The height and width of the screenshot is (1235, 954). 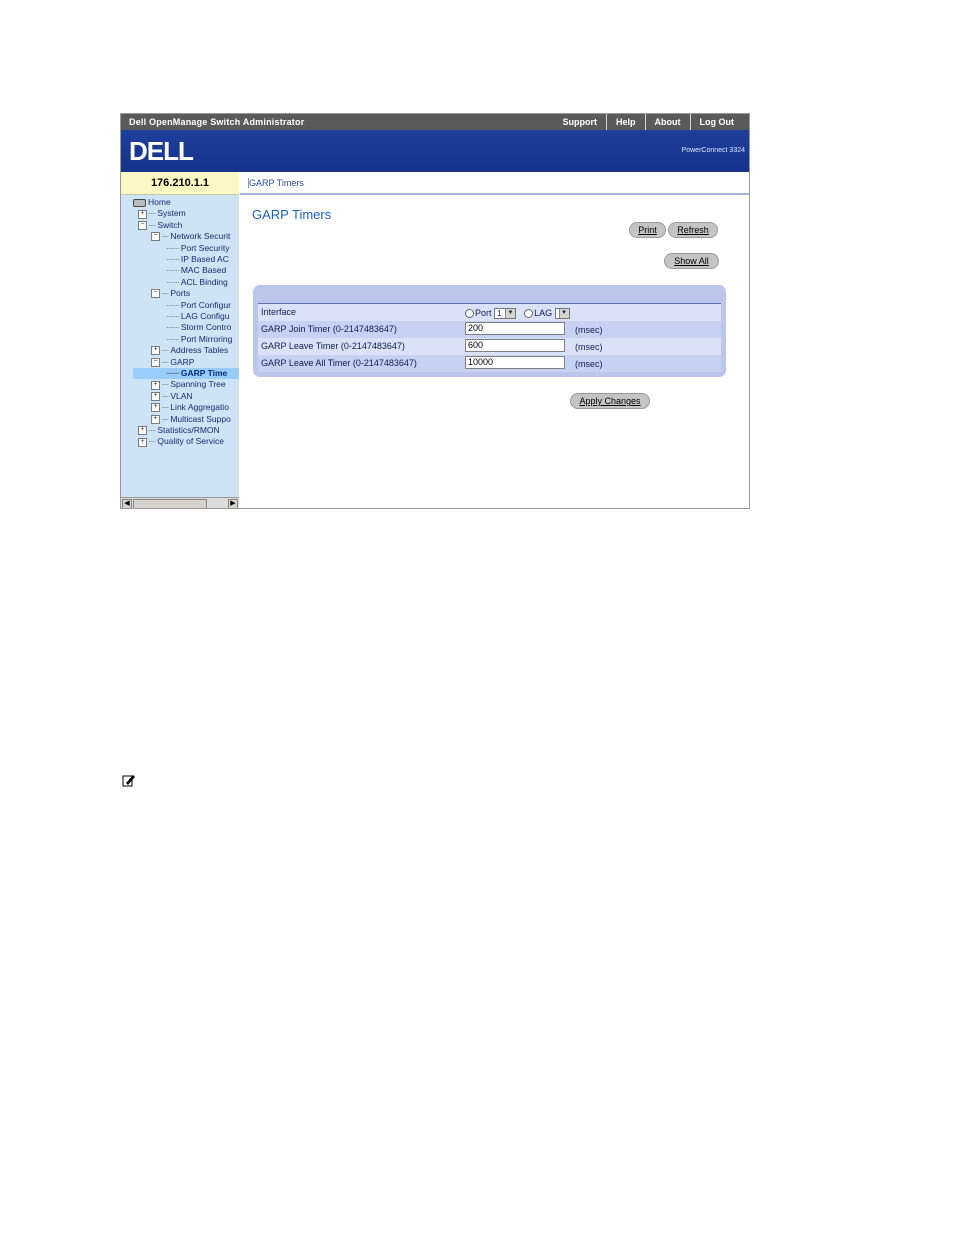 What do you see at coordinates (469, 314) in the screenshot?
I see `port-radio` at bounding box center [469, 314].